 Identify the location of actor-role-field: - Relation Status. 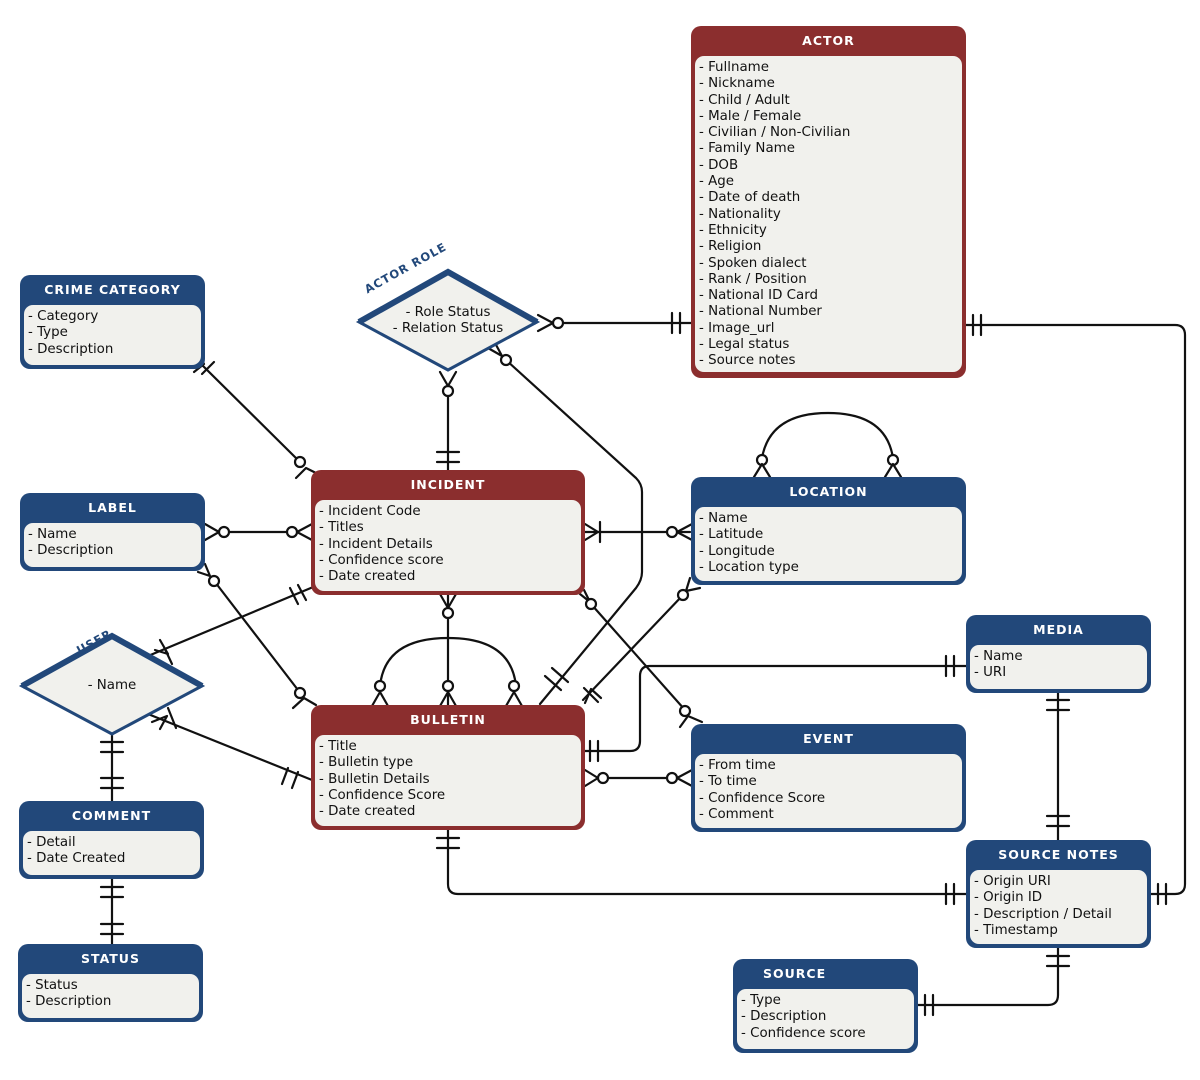
(448, 329).